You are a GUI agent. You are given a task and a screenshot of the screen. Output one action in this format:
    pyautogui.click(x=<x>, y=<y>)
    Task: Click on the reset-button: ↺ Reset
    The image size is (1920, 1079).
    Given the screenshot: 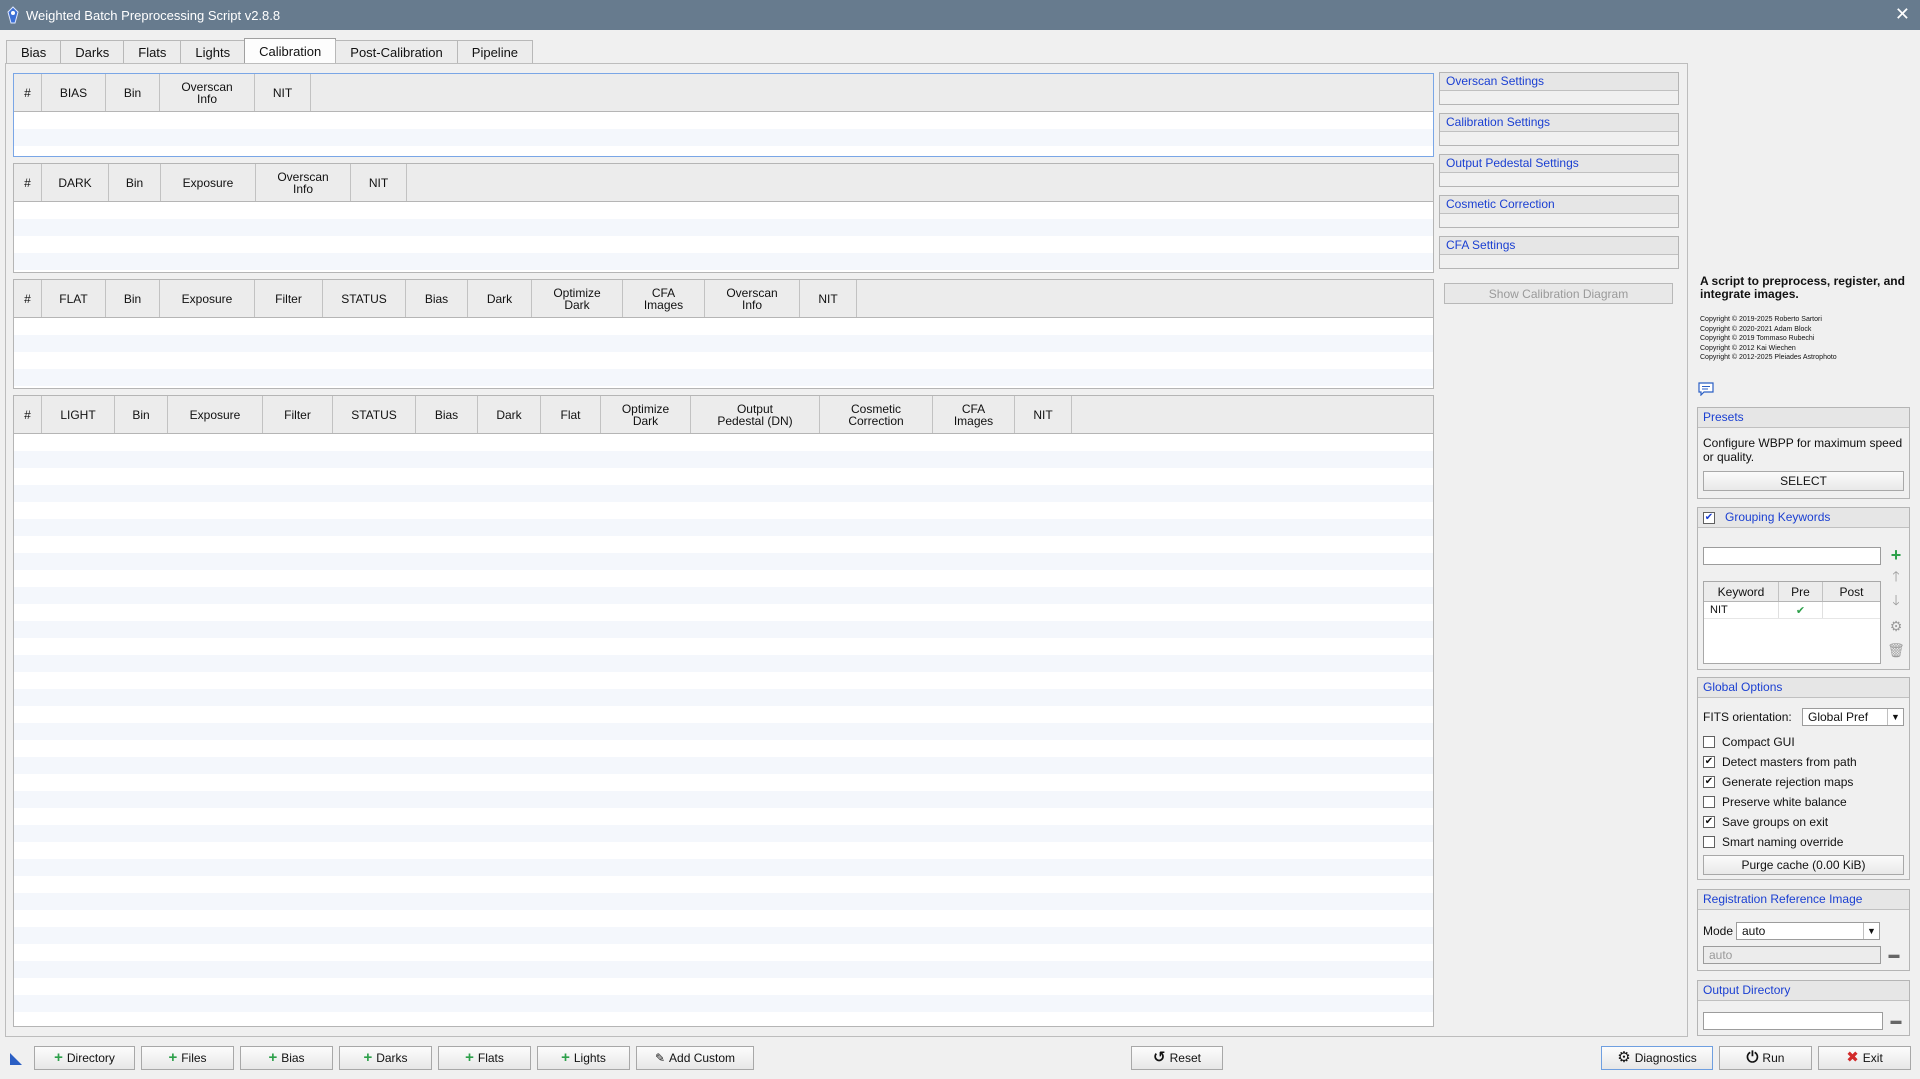 What is the action you would take?
    pyautogui.click(x=1177, y=1058)
    